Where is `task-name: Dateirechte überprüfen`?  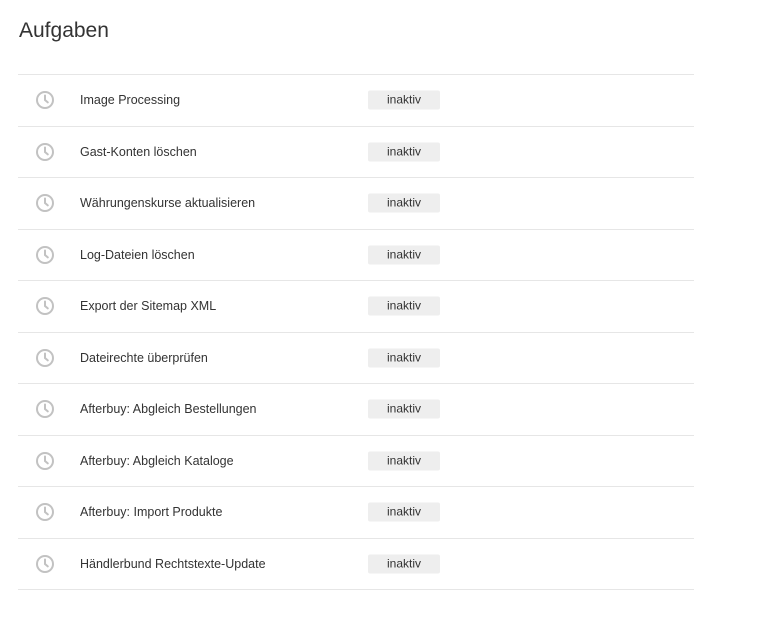
task-name: Dateirechte überprüfen is located at coordinates (144, 358).